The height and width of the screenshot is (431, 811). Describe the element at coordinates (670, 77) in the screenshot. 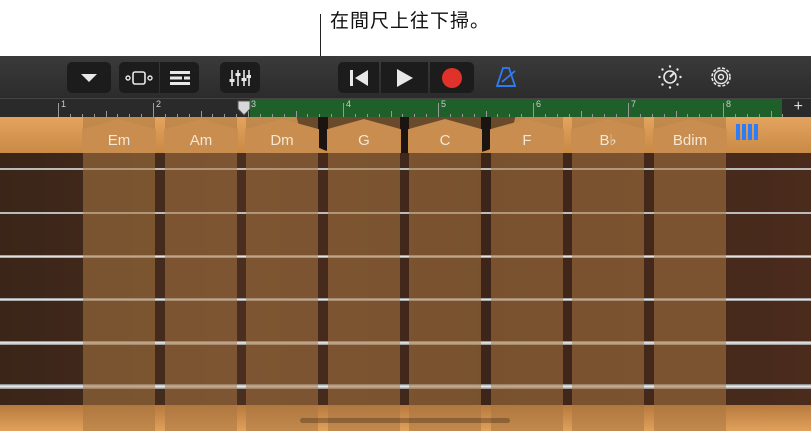

I see `brightness-icon` at that location.